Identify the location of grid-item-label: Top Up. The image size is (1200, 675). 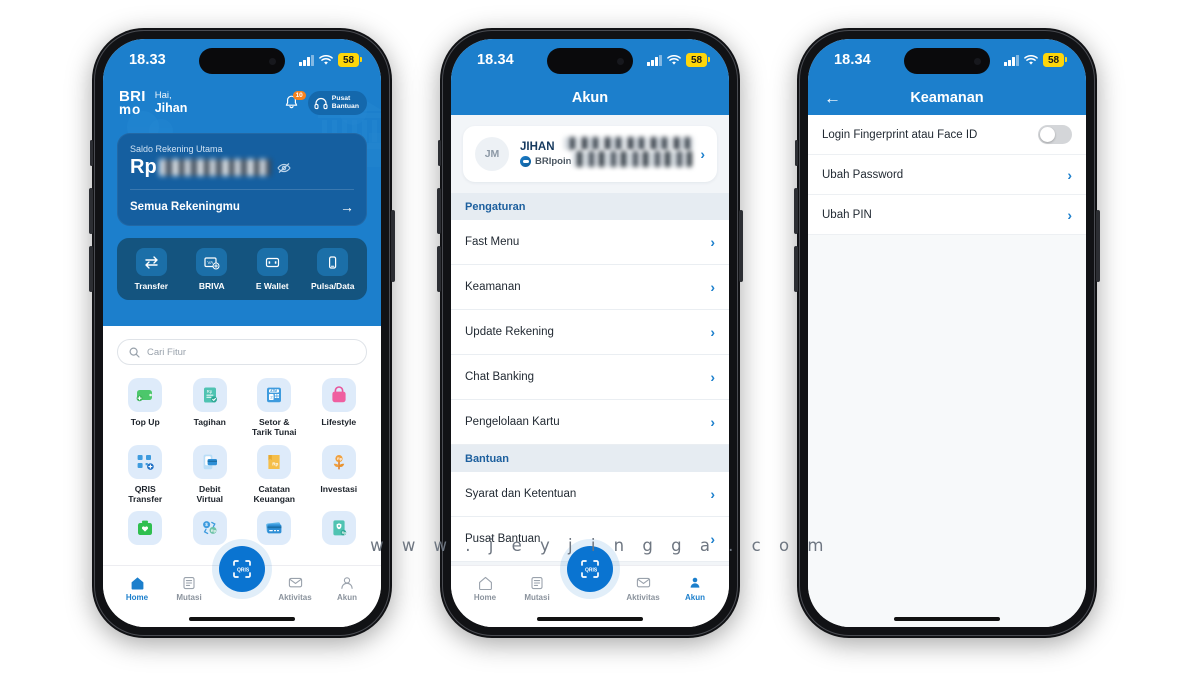
(145, 422).